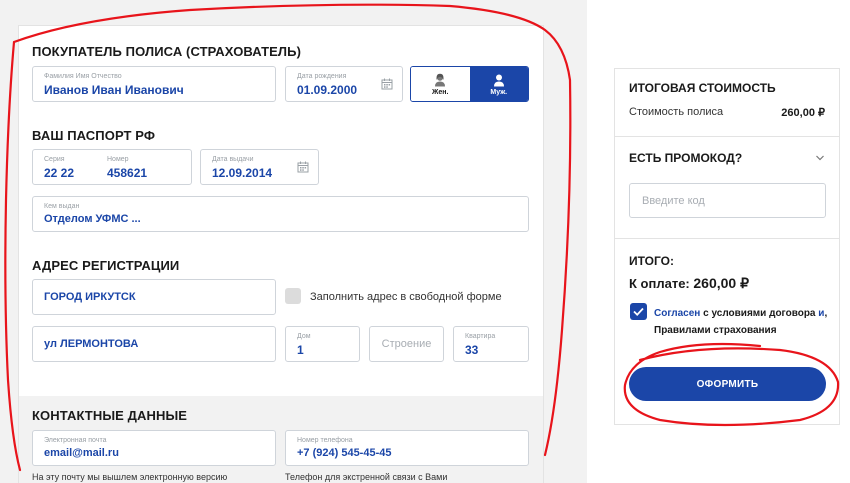  I want to click on email-label: Электронная почта, so click(75, 440).